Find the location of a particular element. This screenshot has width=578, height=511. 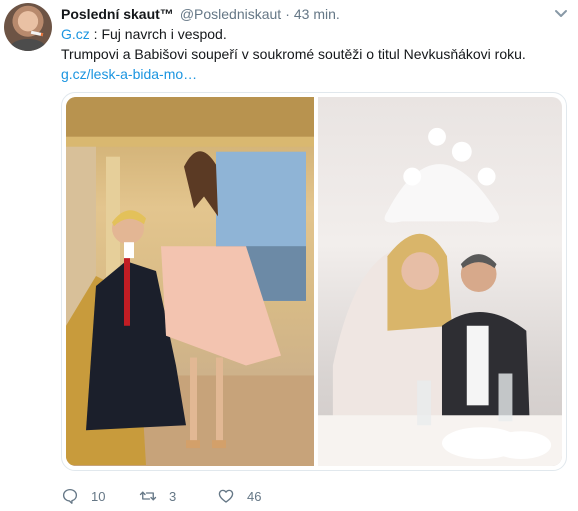

like-count: 46 is located at coordinates (254, 496).